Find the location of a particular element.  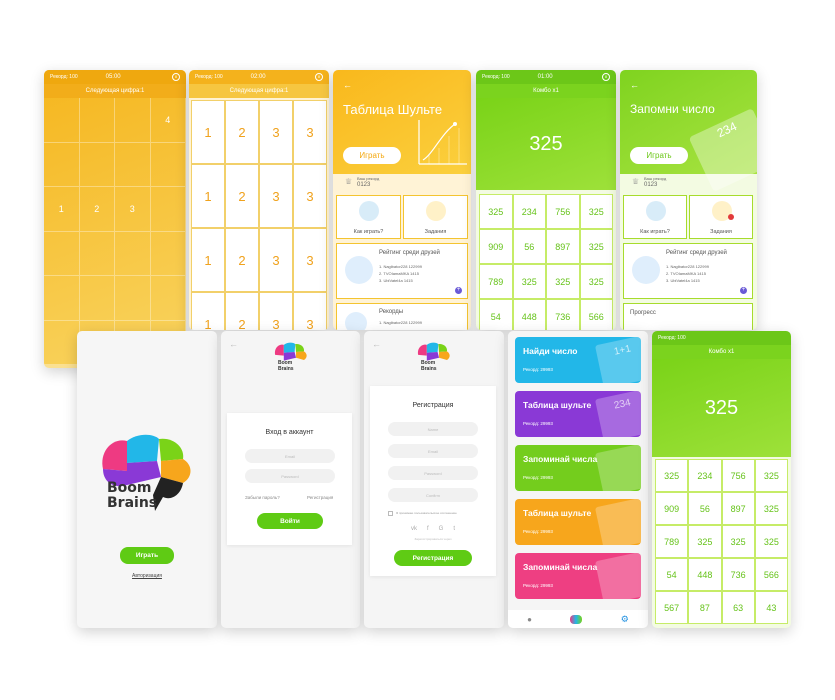

game-card: Запоминай числа Рекорд: 29993 is located at coordinates (578, 468).